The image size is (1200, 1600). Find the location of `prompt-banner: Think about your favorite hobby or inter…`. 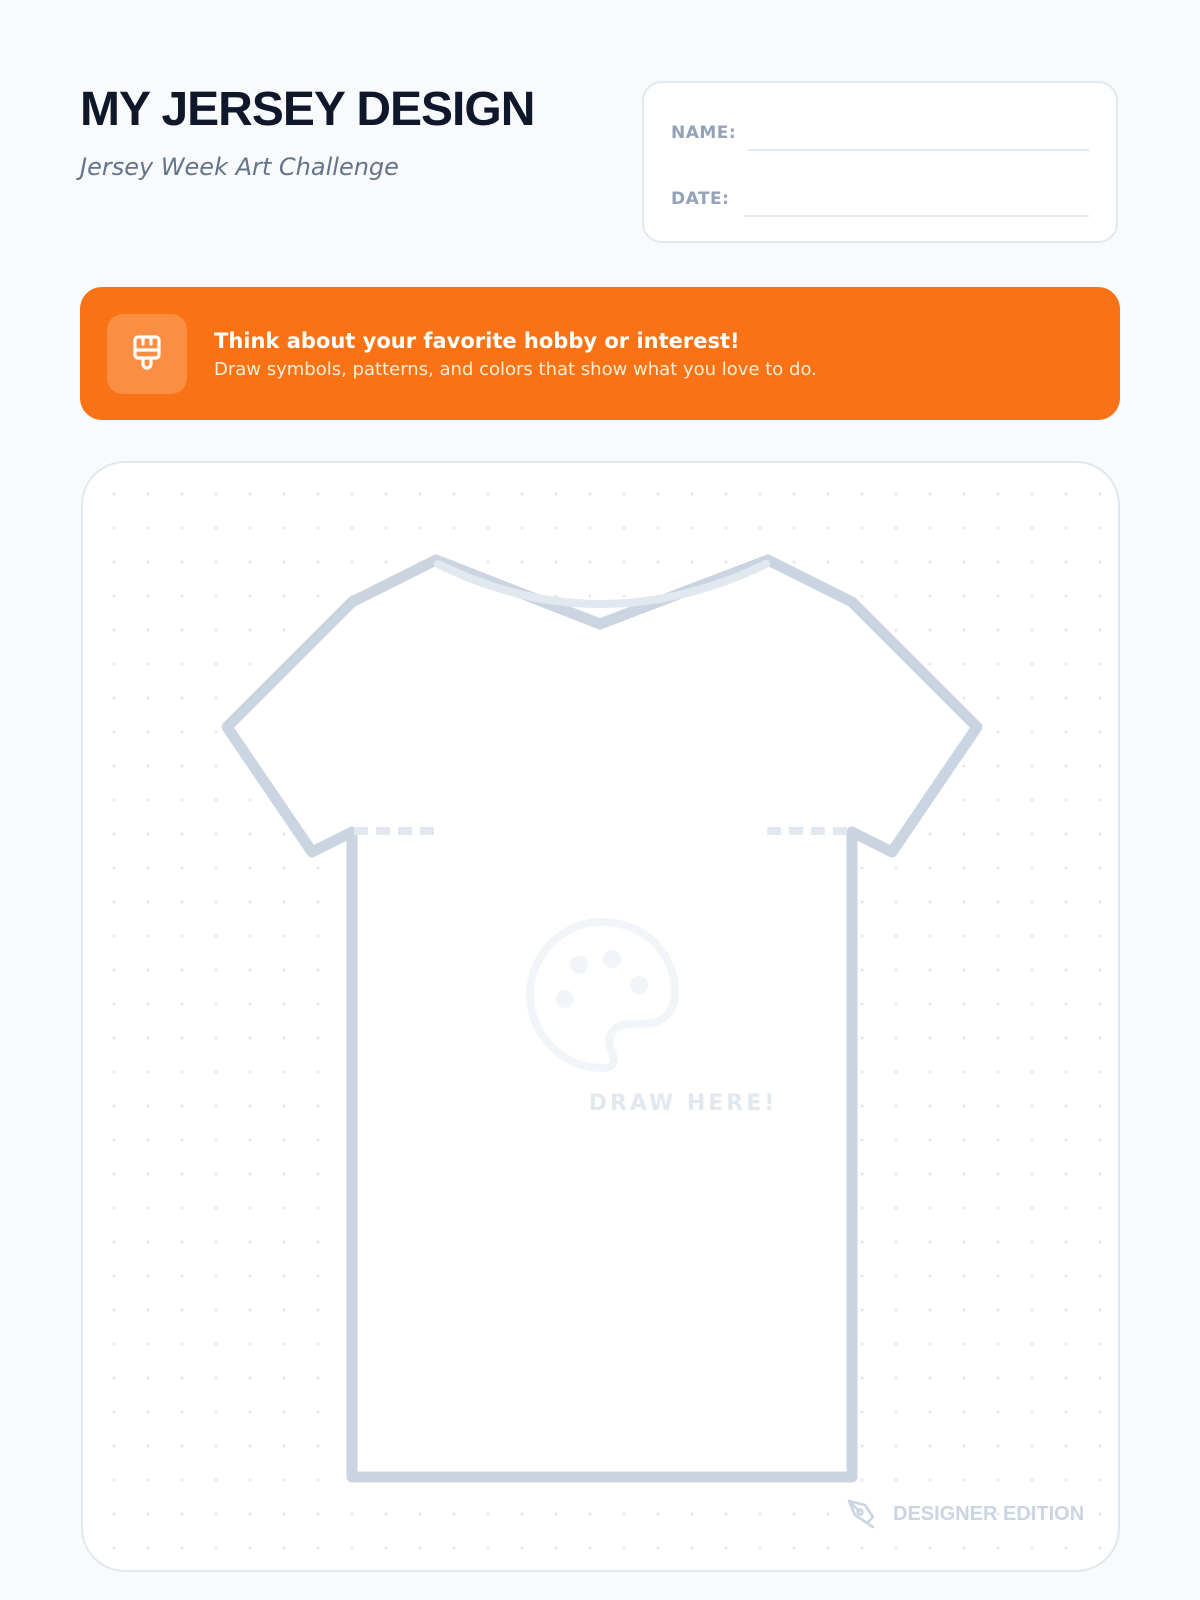

prompt-banner: Think about your favorite hobby or inter… is located at coordinates (600, 353).